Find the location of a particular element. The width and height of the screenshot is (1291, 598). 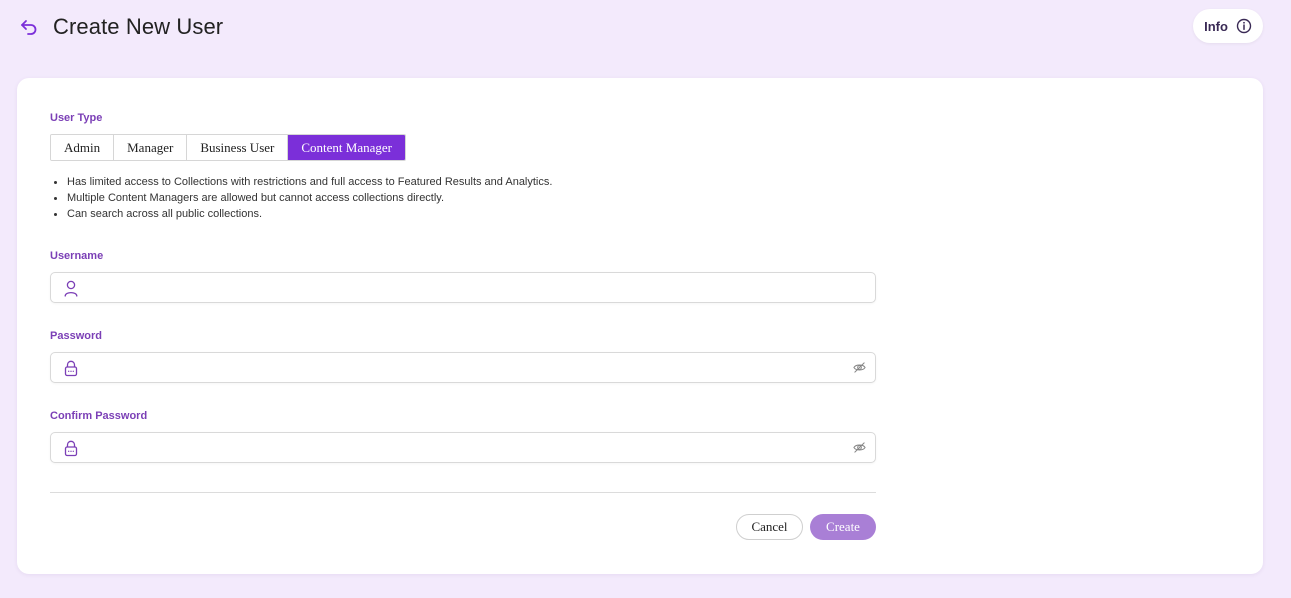

back-arrow-icon is located at coordinates (29, 27).